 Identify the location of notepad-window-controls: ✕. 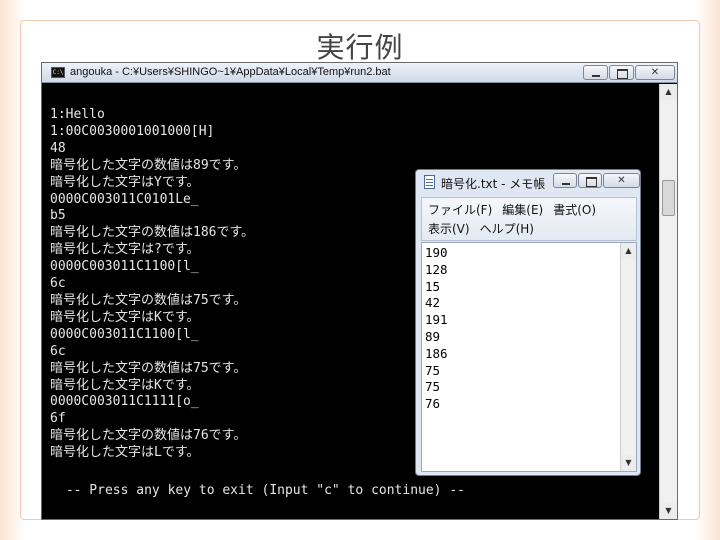
(596, 180).